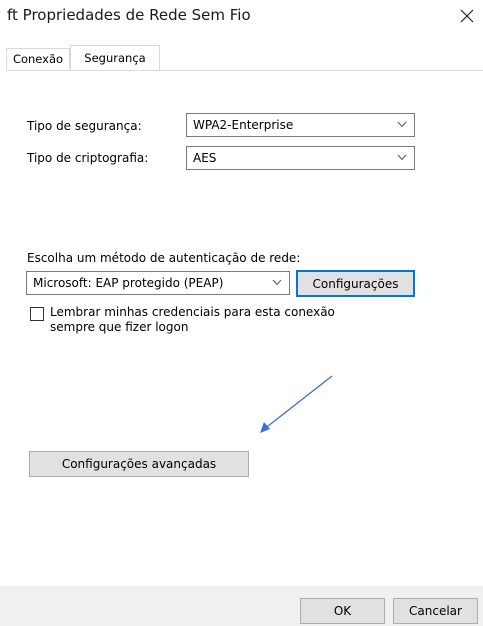  I want to click on window-title: ft Propriedades de Rede Sem Fio, so click(129, 15).